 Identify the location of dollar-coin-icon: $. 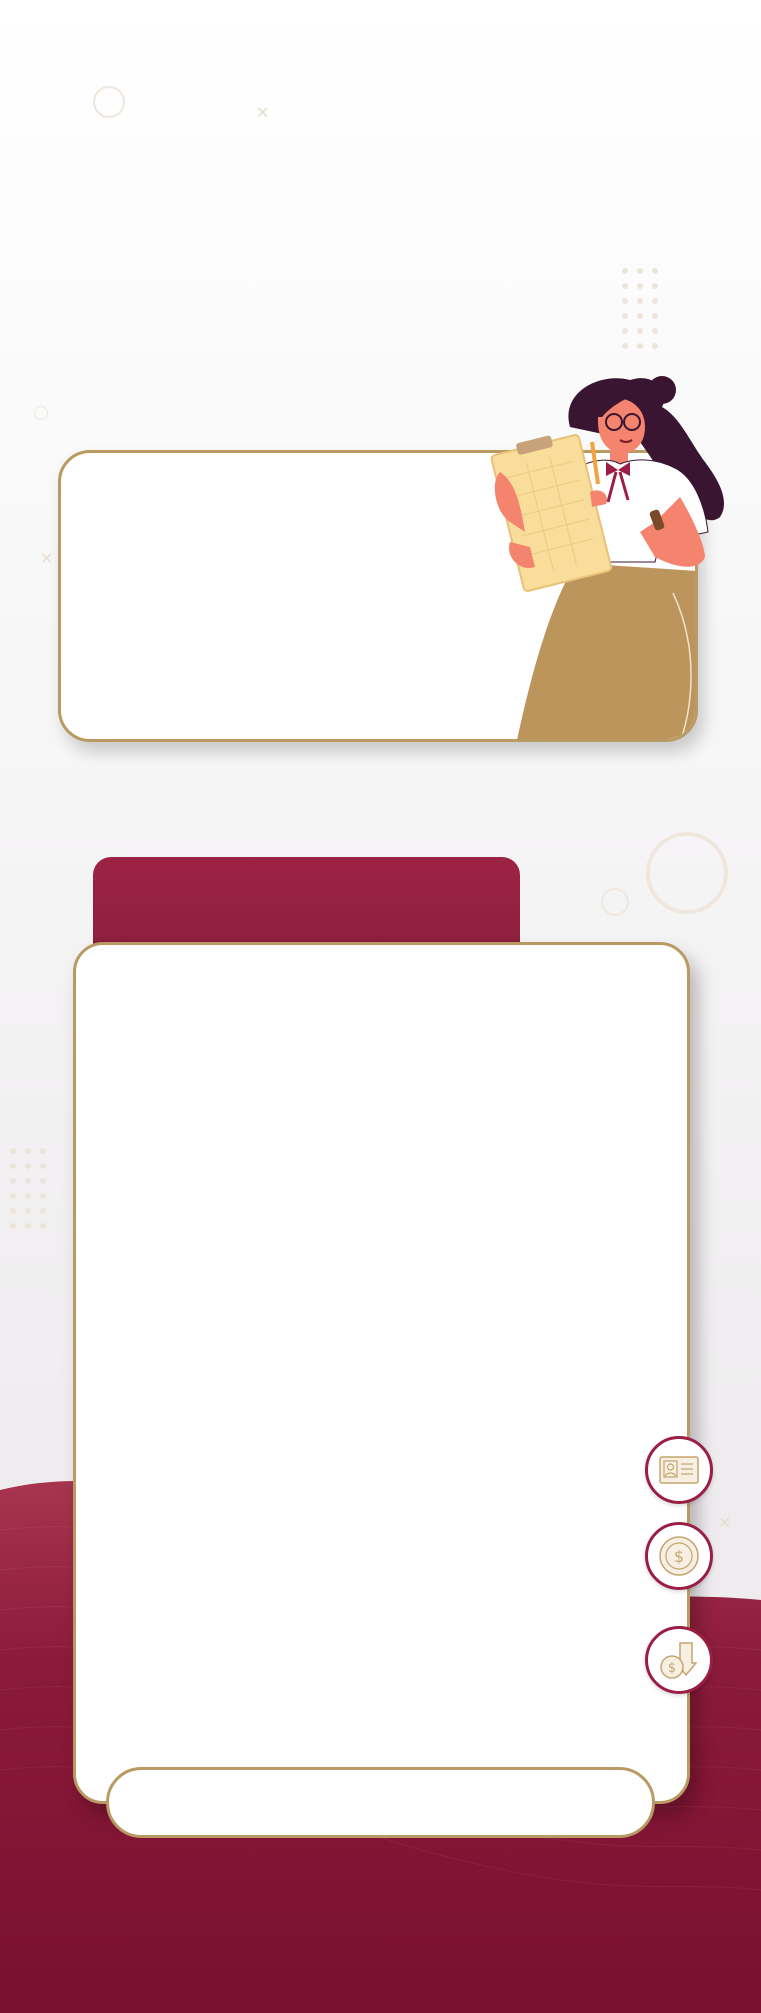
(679, 1556).